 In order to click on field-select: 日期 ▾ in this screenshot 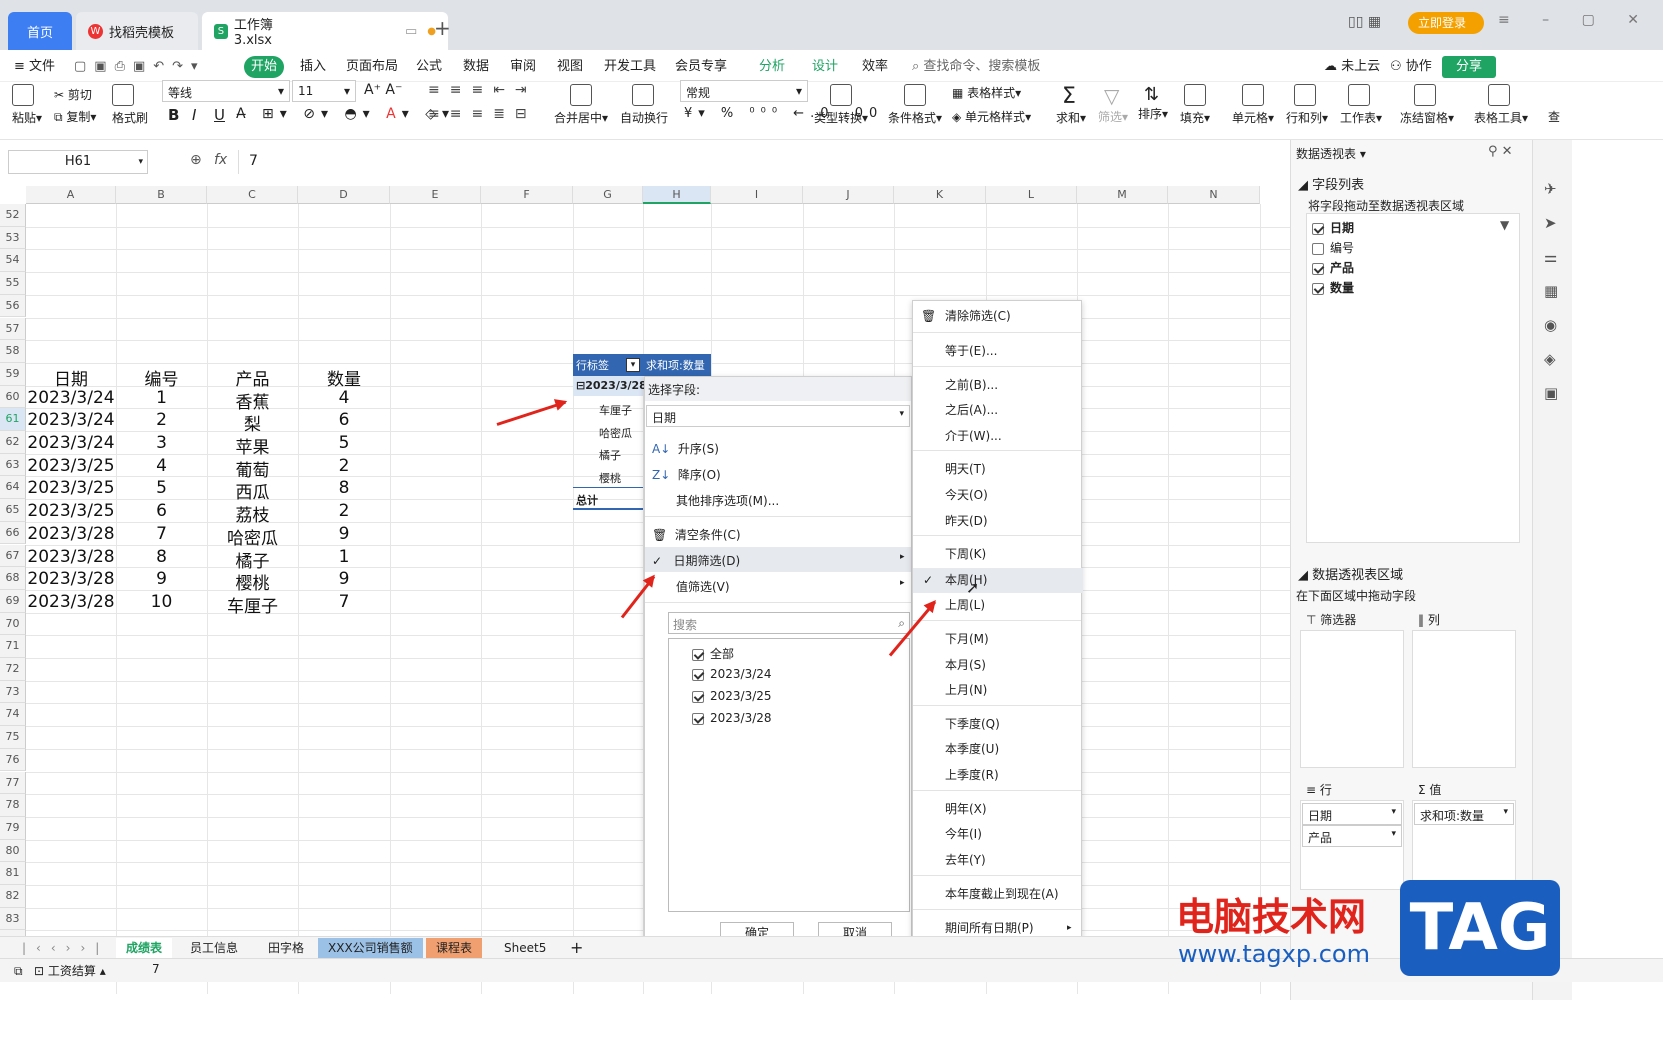, I will do `click(778, 416)`.